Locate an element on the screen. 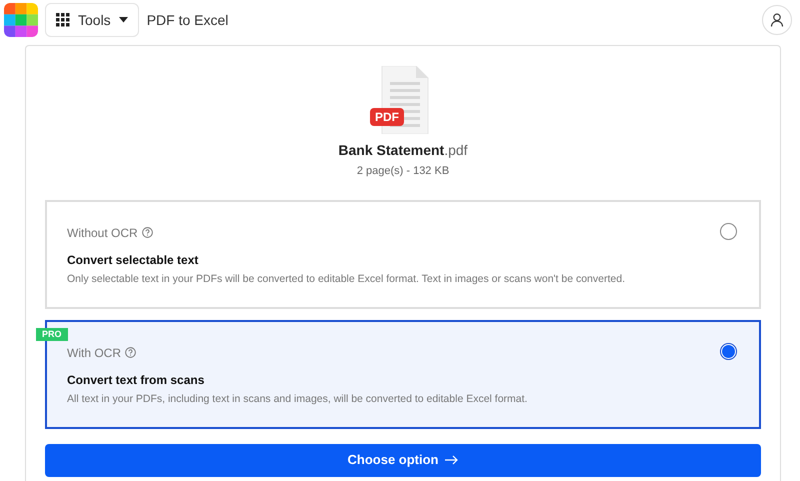  grid-icon is located at coordinates (63, 20).